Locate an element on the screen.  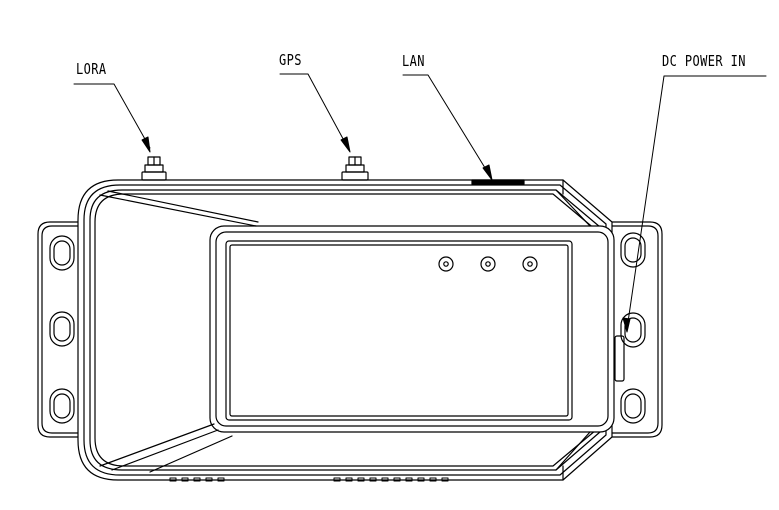
leader-lora is located at coordinates (112, 116).